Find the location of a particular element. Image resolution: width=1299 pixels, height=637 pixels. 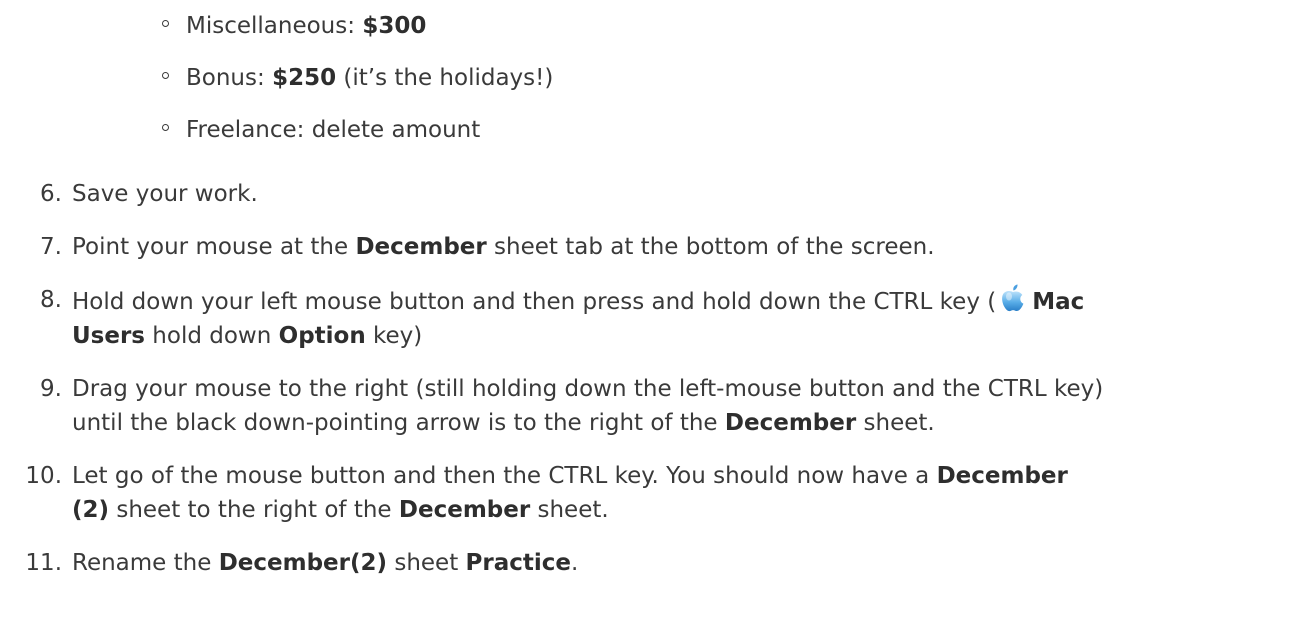

step-number: 7. is located at coordinates (51, 247).